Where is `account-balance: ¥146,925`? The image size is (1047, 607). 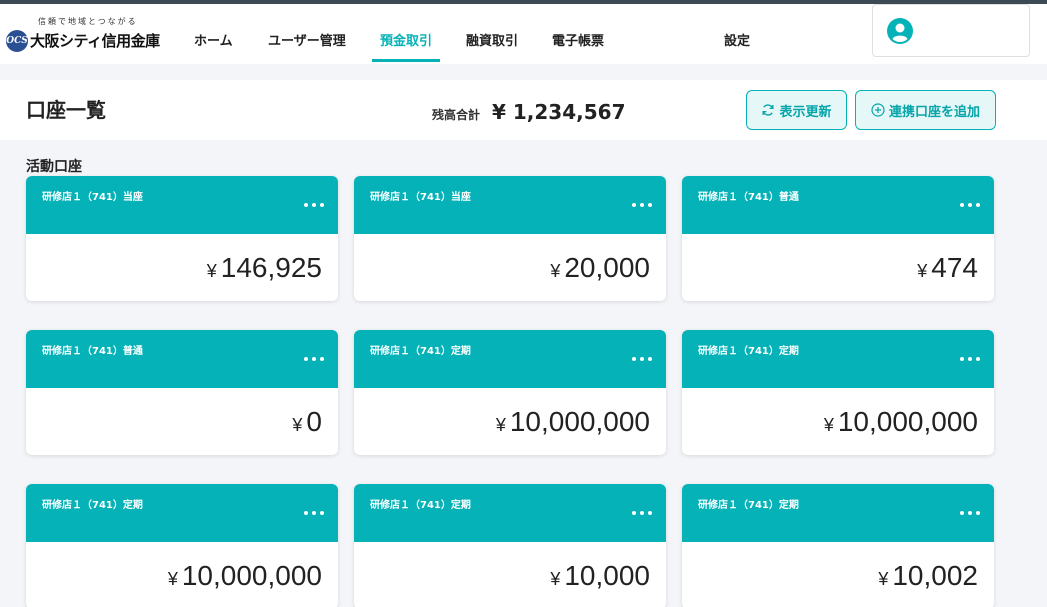 account-balance: ¥146,925 is located at coordinates (264, 268).